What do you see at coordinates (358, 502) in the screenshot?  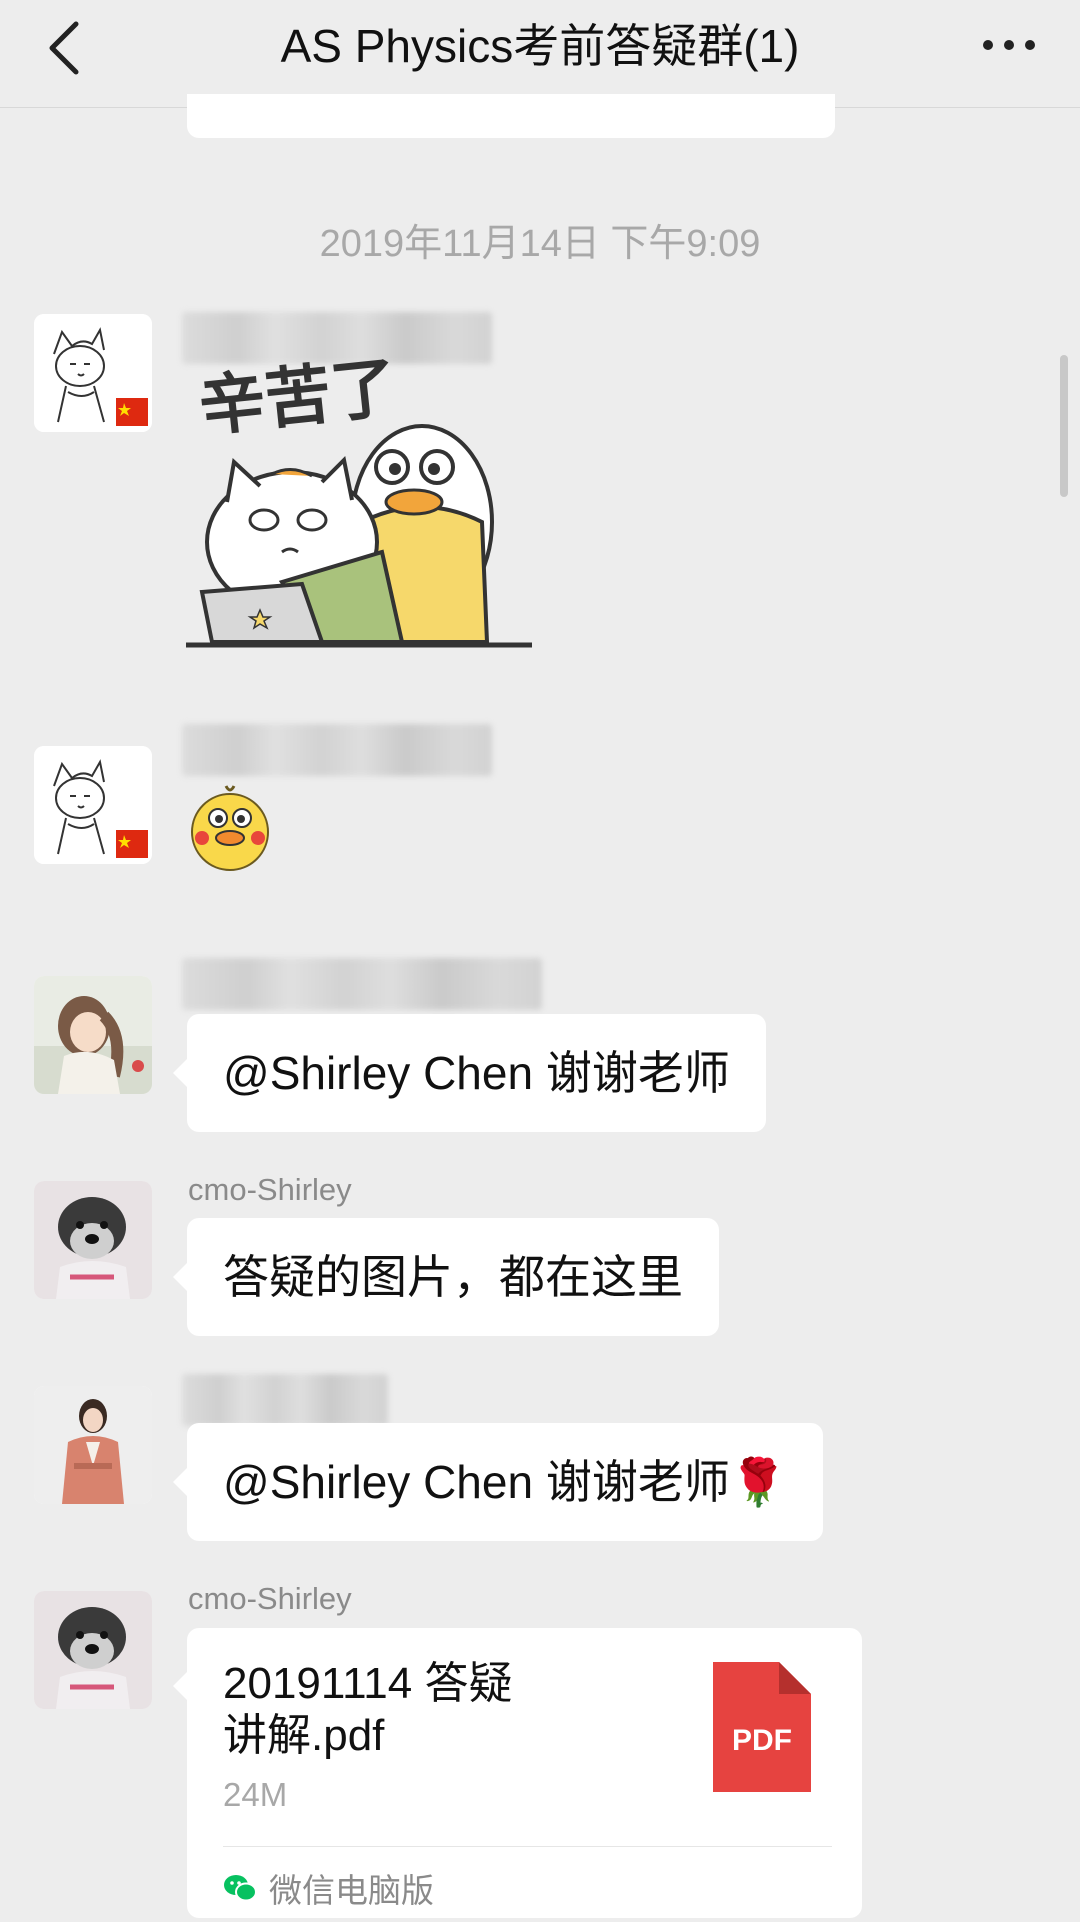 I see `sticker-hard-work: 辛苦了` at bounding box center [358, 502].